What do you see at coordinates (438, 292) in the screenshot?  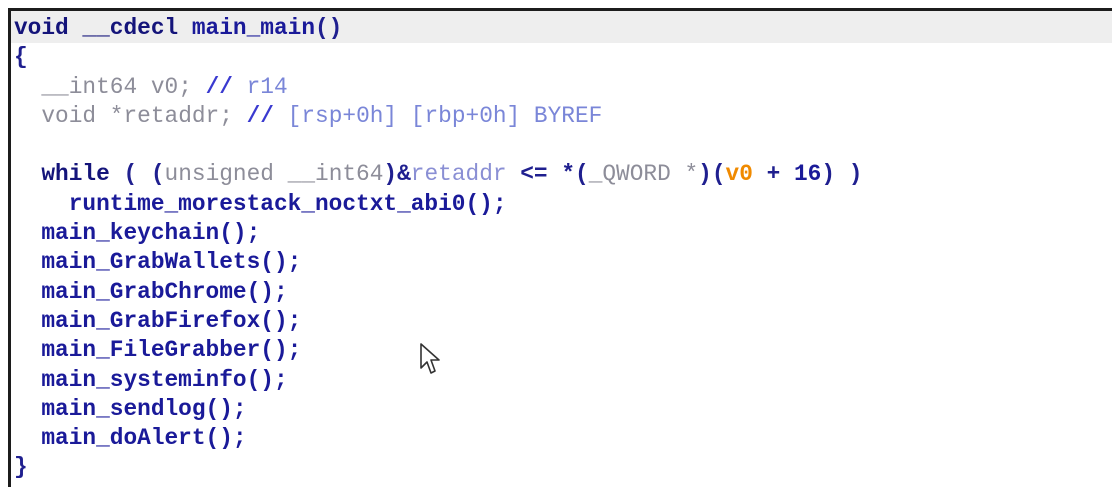 I see `call-line: main_GrabChrome();` at bounding box center [438, 292].